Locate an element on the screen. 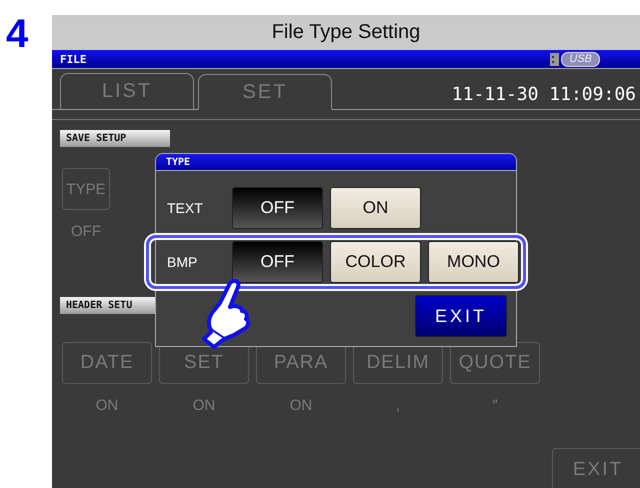 This screenshot has width=640, height=488. tab: SET is located at coordinates (265, 92).